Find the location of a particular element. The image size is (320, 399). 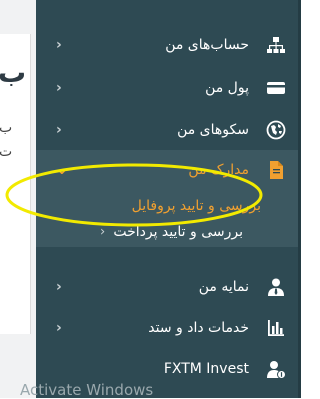

sidebar-item-trading-services: › خدمات داد و ستد is located at coordinates (168, 328).